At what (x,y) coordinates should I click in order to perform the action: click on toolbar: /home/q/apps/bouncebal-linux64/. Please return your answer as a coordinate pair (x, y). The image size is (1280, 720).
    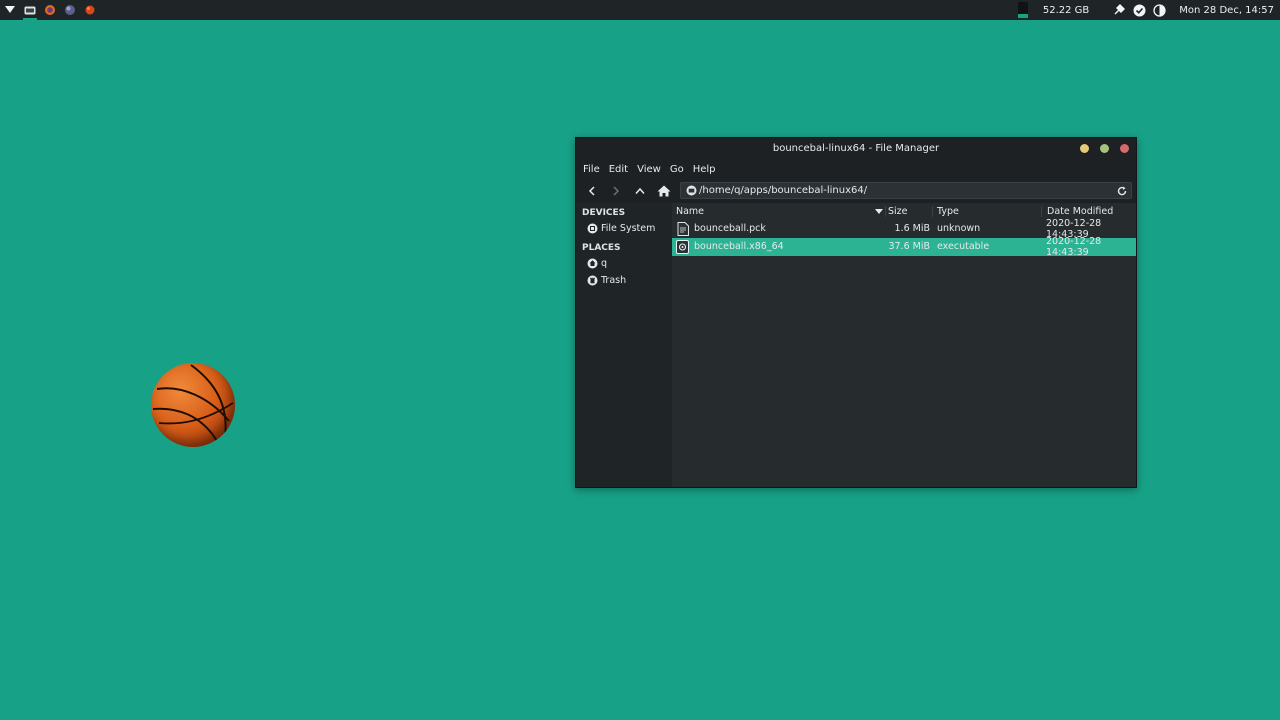
    Looking at the image, I should click on (856, 191).